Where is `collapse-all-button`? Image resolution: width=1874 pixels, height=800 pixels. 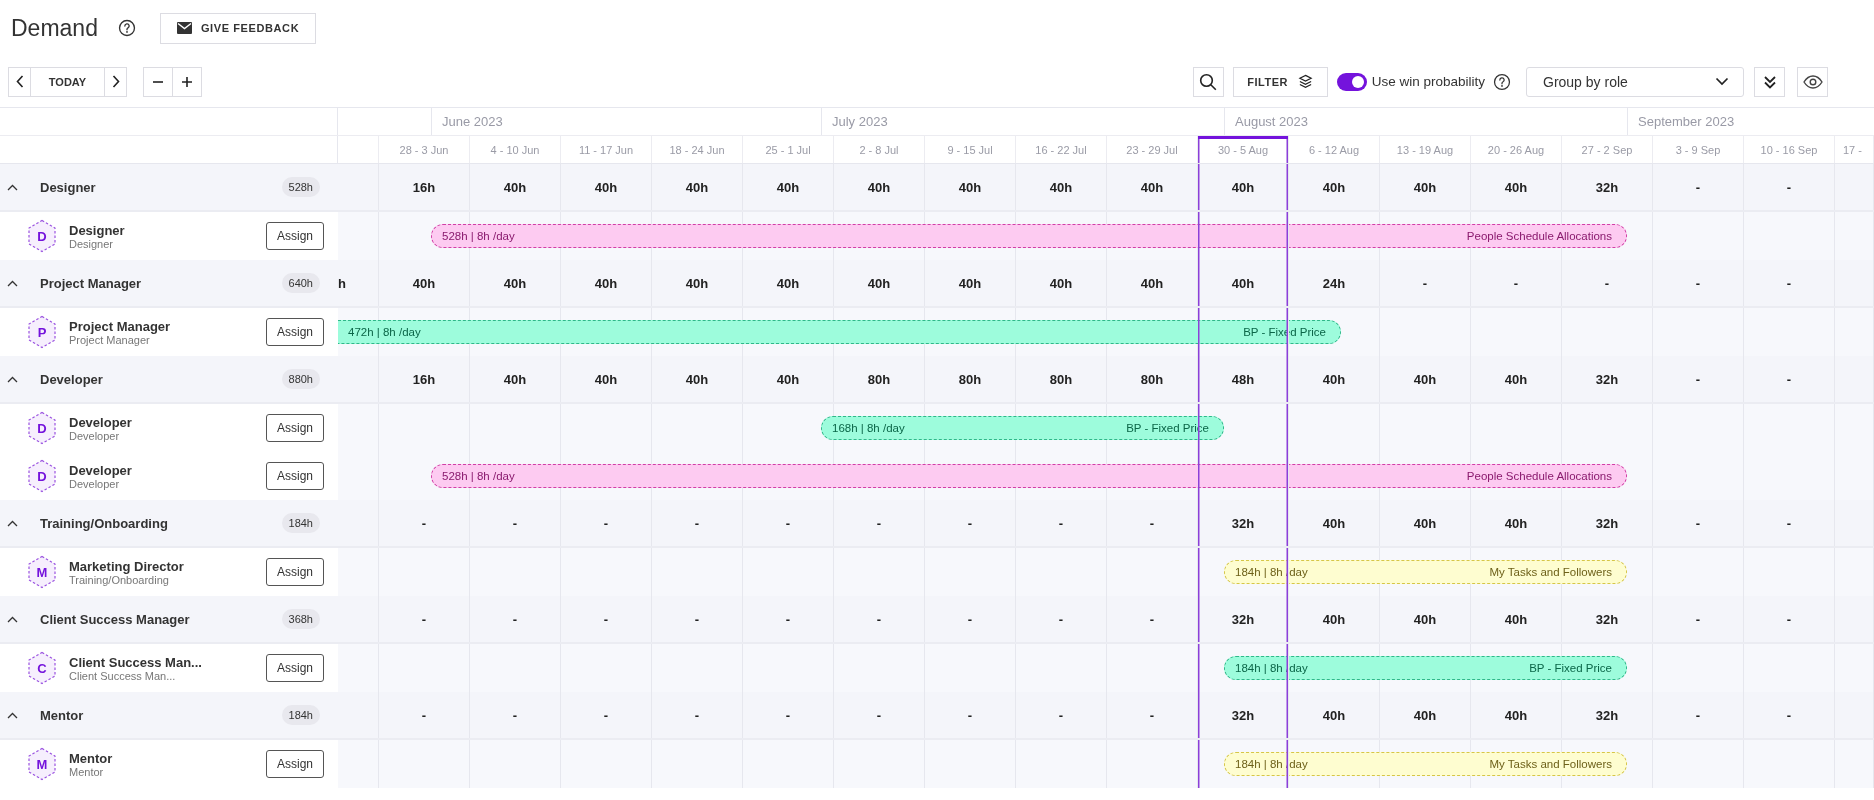 collapse-all-button is located at coordinates (1769, 81).